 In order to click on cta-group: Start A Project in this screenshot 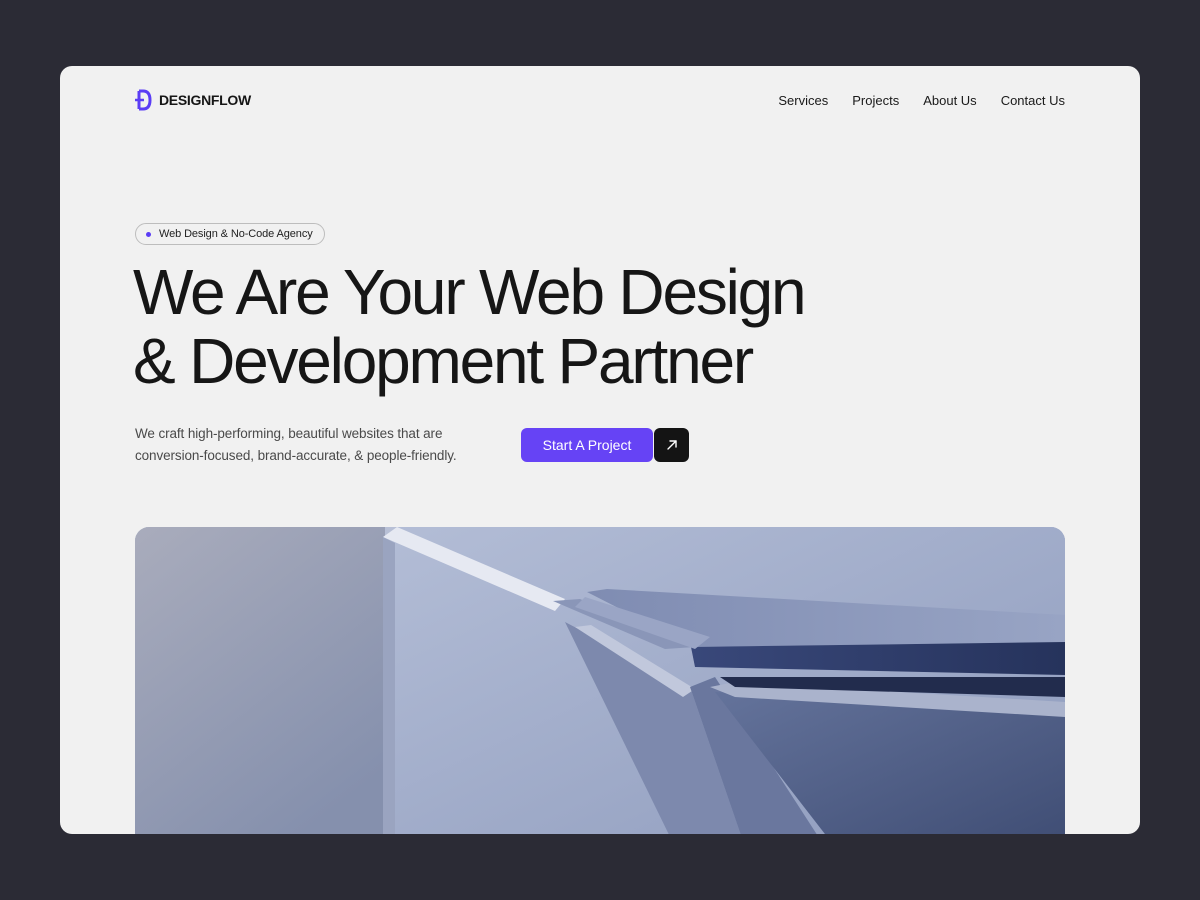, I will do `click(605, 445)`.